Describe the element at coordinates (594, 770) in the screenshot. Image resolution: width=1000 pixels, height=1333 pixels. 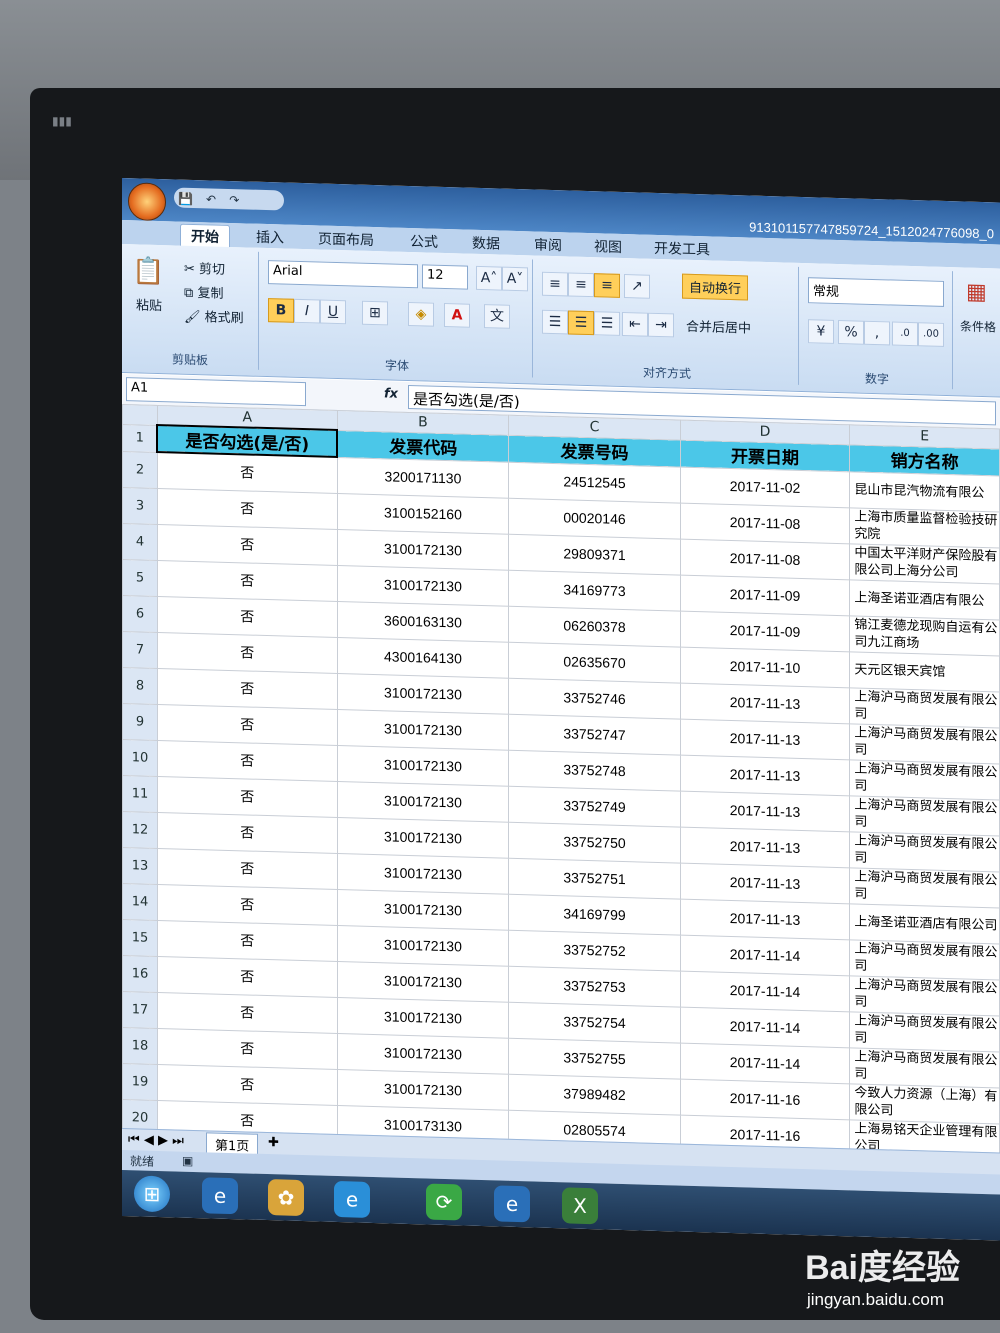
I see `cell-invoice-number: 33752748` at that location.